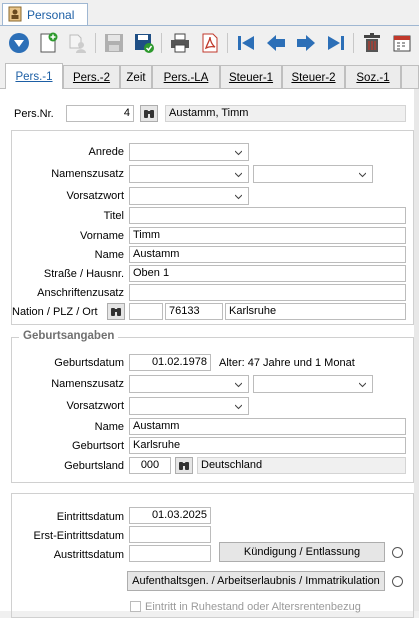 Image resolution: width=419 pixels, height=618 pixels. What do you see at coordinates (372, 43) in the screenshot?
I see `delete-icon` at bounding box center [372, 43].